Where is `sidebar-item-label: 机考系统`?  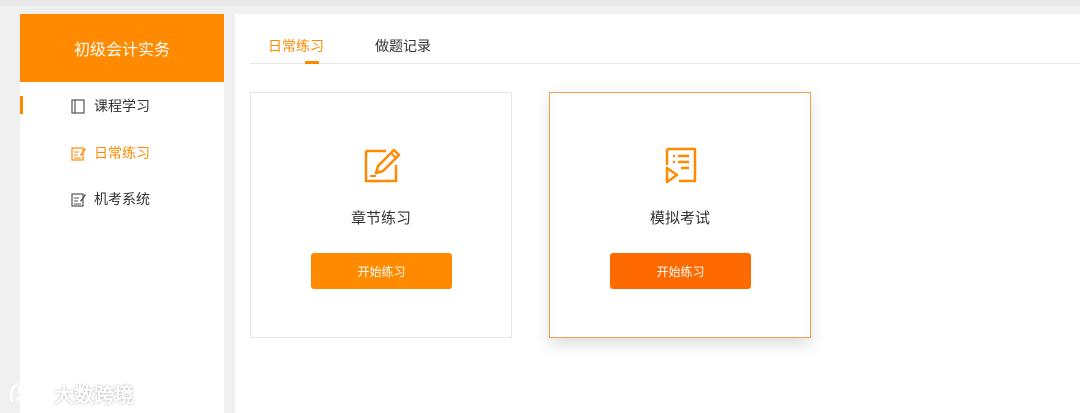 sidebar-item-label: 机考系统 is located at coordinates (122, 200).